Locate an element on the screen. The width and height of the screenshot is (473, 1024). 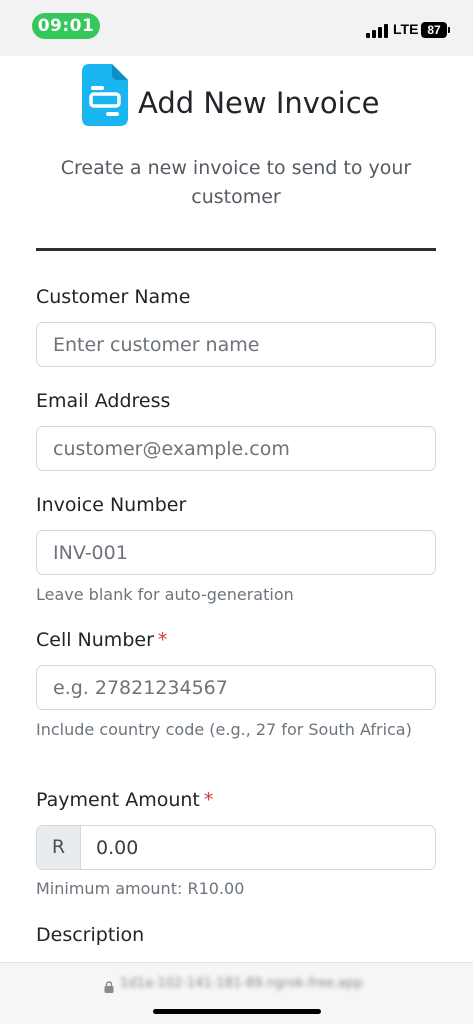
network-type: LTE is located at coordinates (406, 29).